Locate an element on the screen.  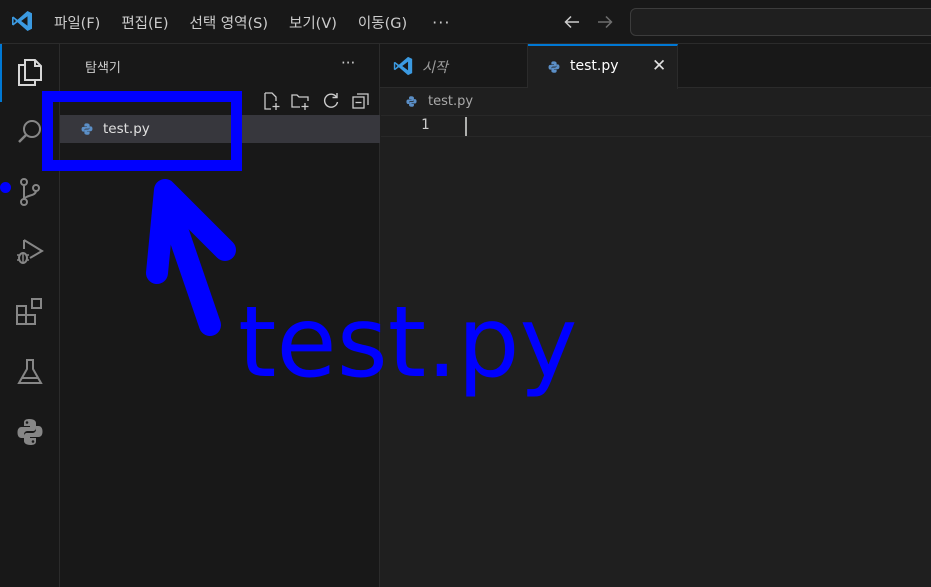
extensions-icon is located at coordinates (30, 312).